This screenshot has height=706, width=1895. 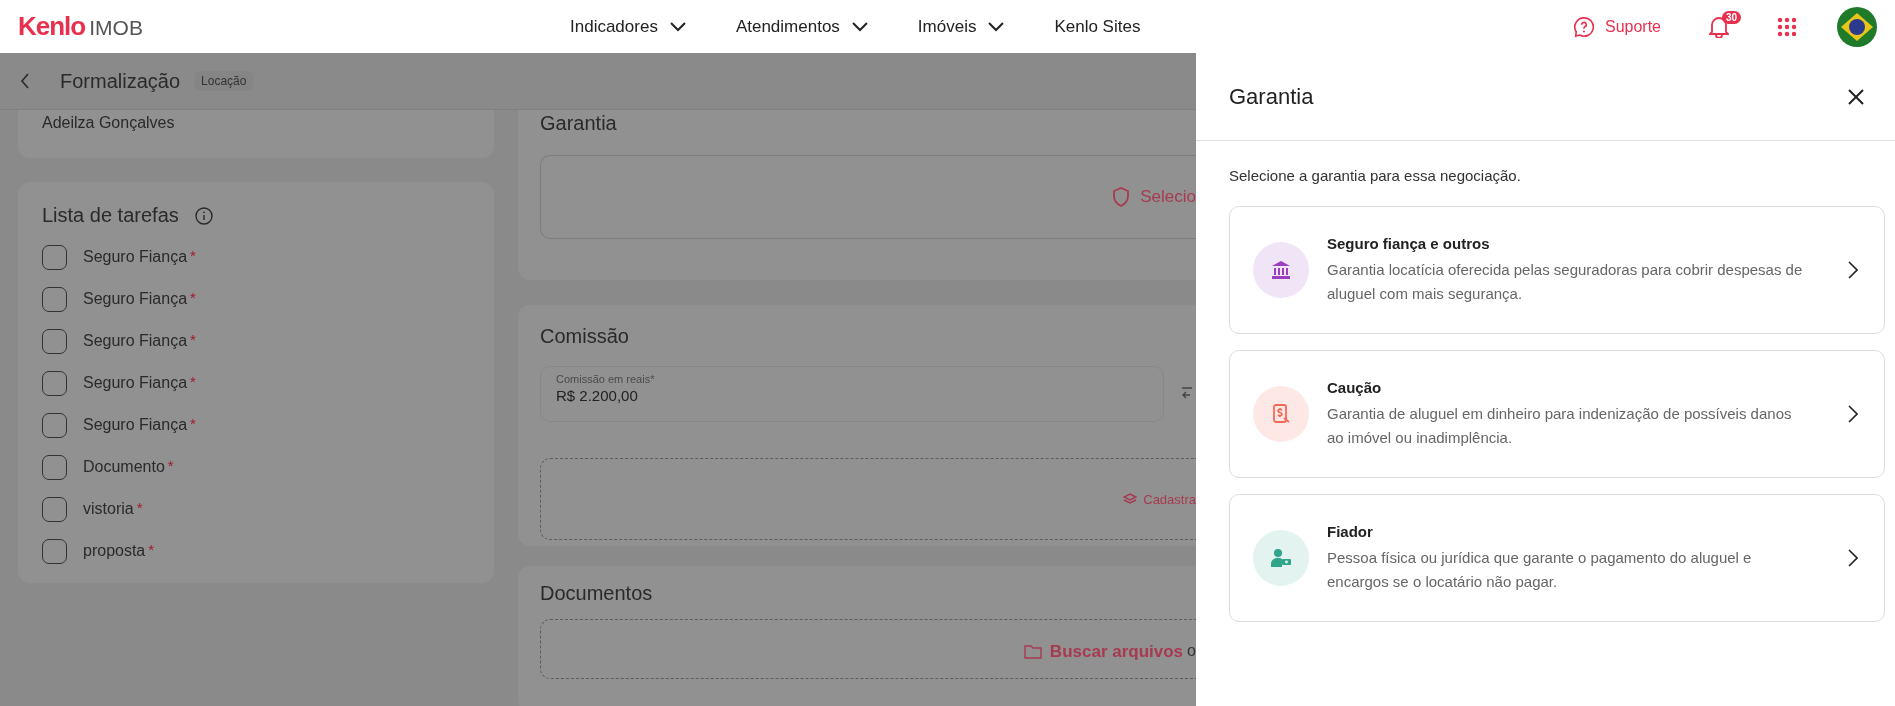 I want to click on guarantee-option: Seguro fiança e outros Garantia locatícia oferecida pelas seguradoras para cobrir despesas de aluguel com mais segurança., so click(x=1557, y=270).